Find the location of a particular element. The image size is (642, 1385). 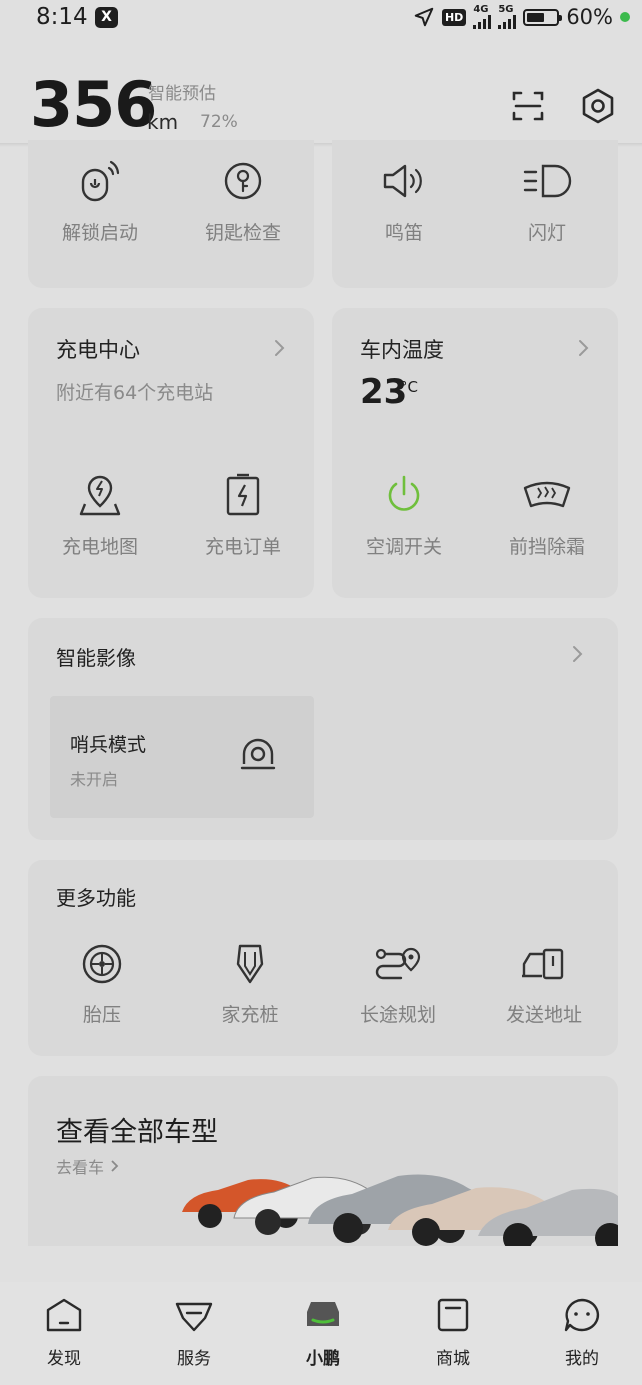

cabin-temp-unit: °C is located at coordinates (409, 387).